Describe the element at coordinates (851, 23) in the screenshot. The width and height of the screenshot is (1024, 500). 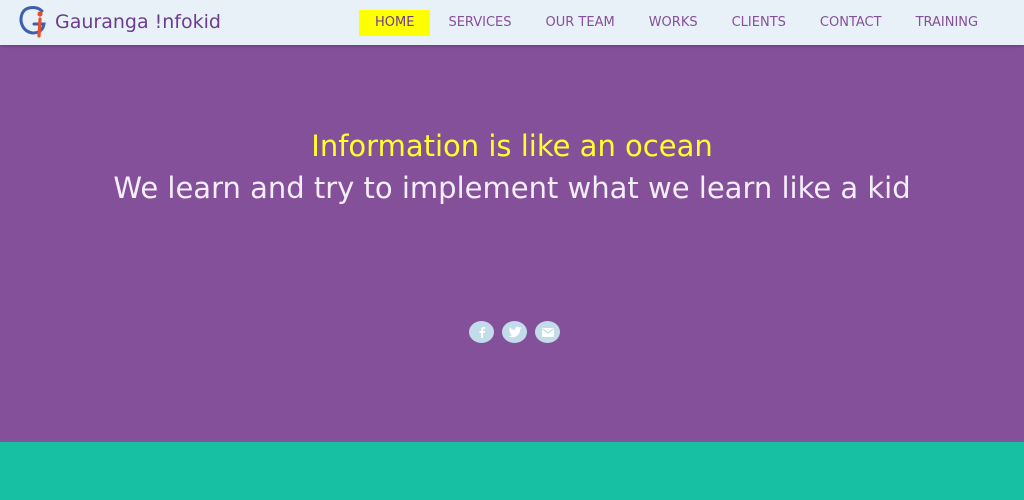
I see `nav-item-contact: CONTACT` at that location.